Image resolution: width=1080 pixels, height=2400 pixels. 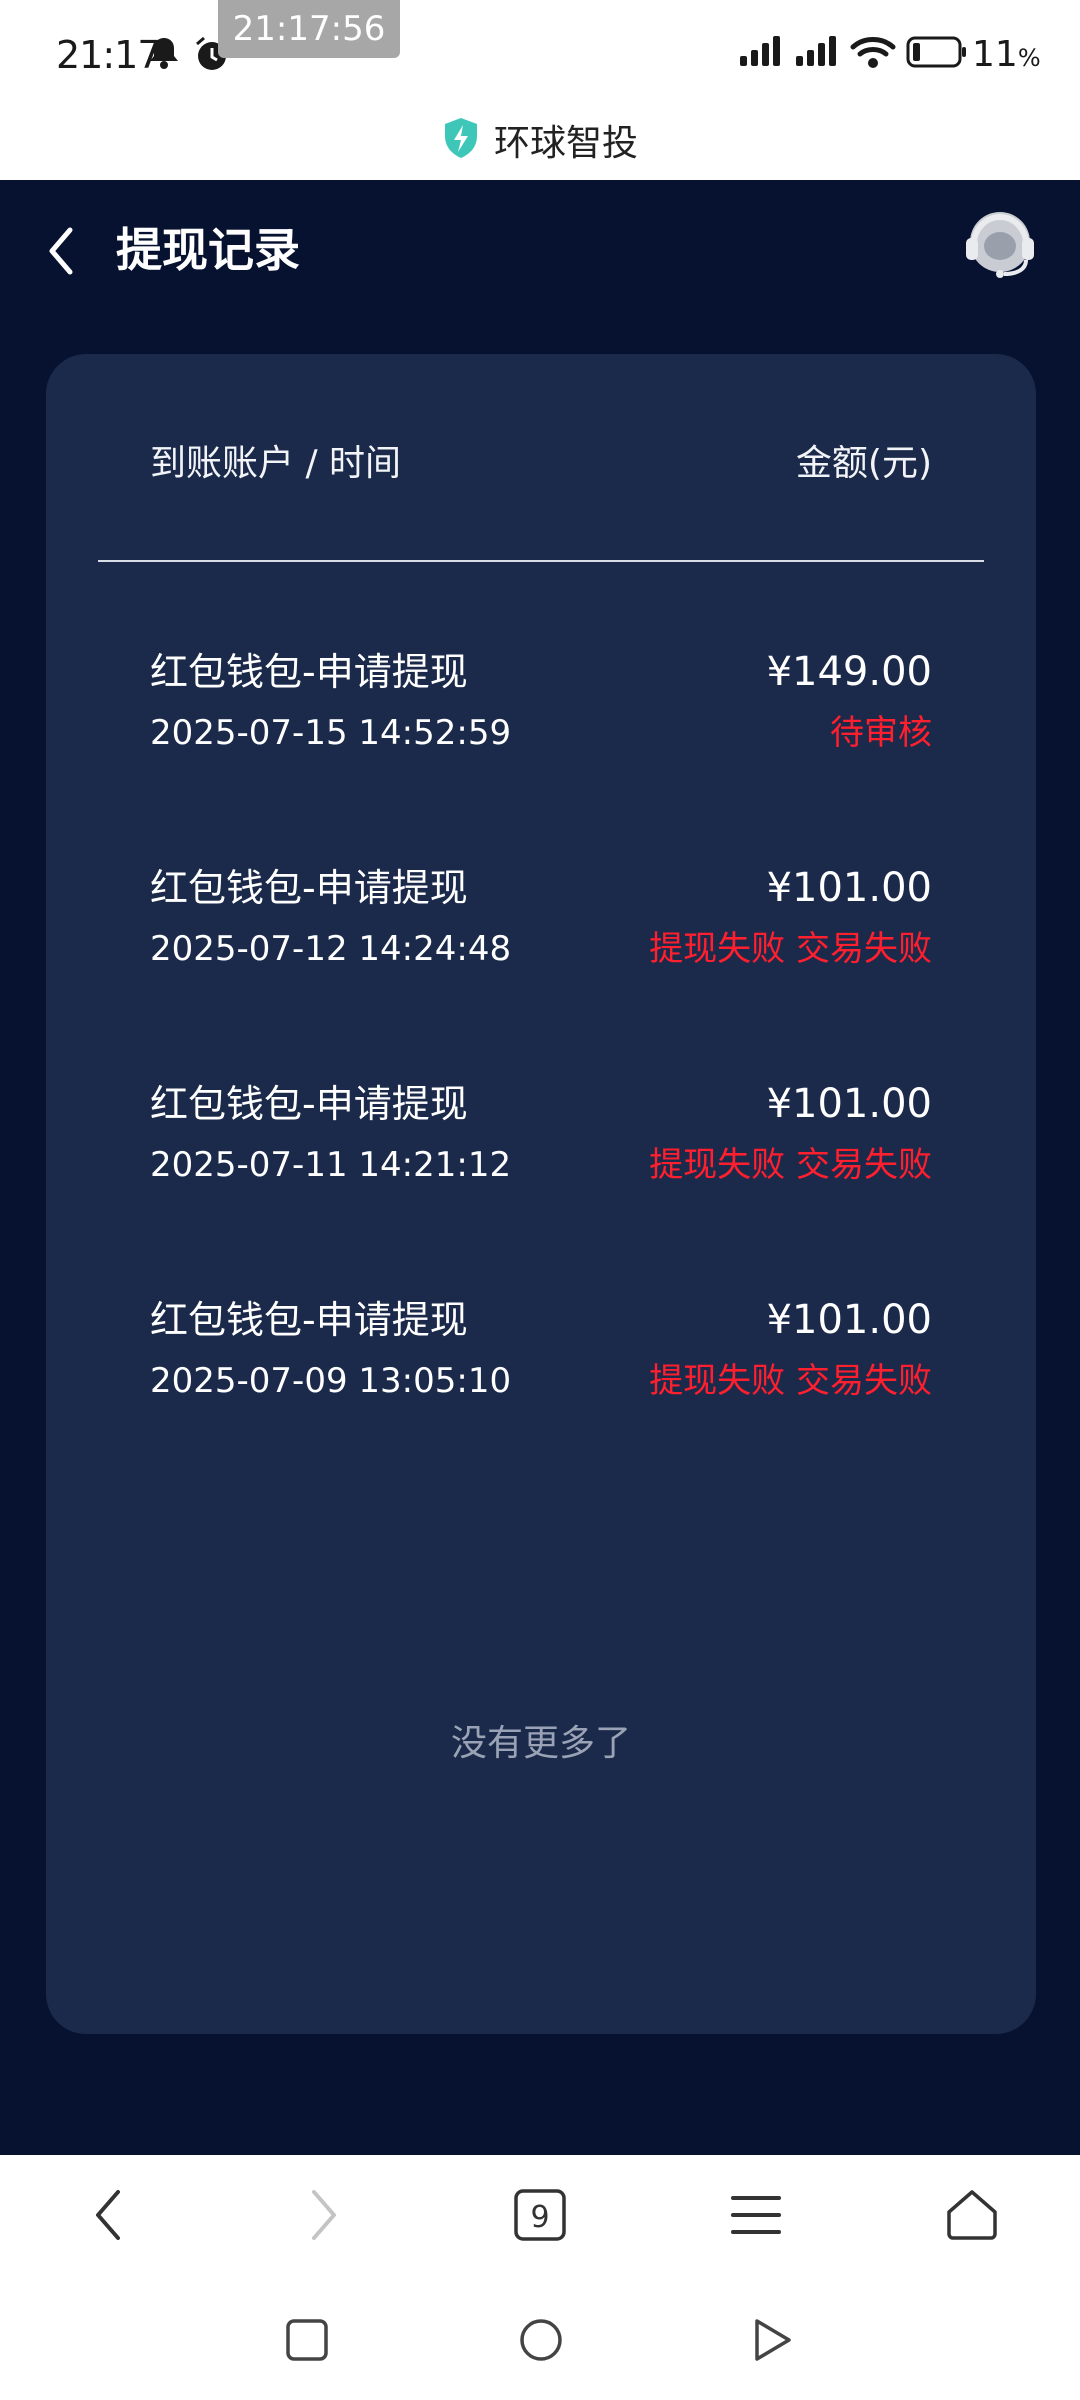 I want to click on table-header: 到账账户 / 时间 金额(元), so click(x=541, y=460).